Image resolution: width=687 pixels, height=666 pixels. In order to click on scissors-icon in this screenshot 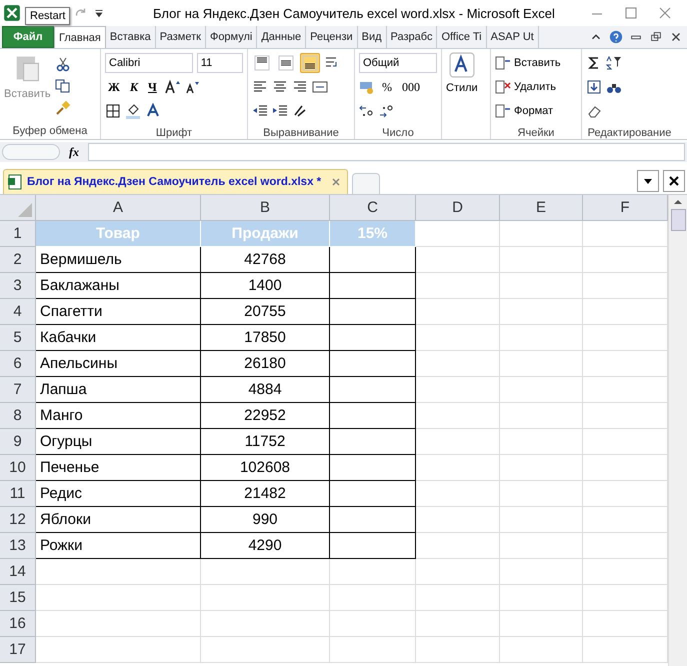, I will do `click(62, 64)`.